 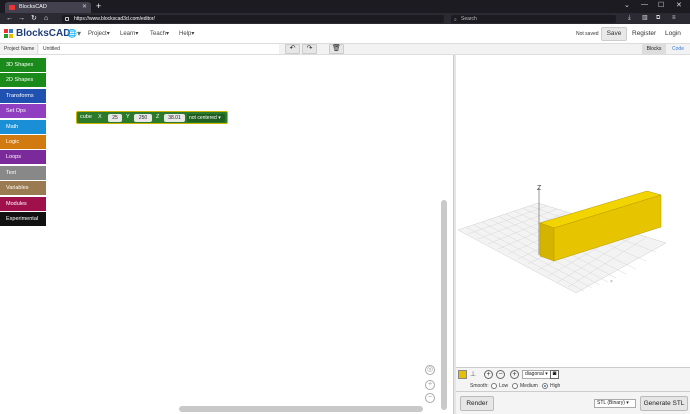 What do you see at coordinates (664, 403) in the screenshot?
I see `generate-stl-button: Generate STL` at bounding box center [664, 403].